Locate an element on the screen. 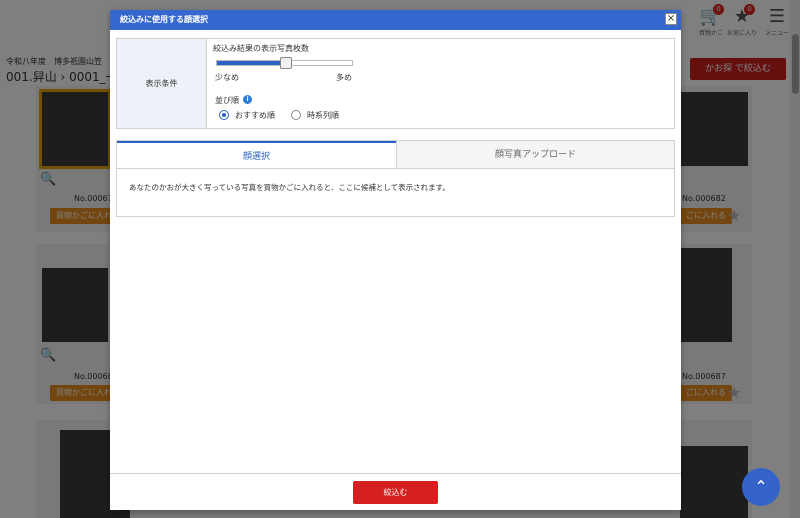  sort-order-label: 並び順 is located at coordinates (227, 100).